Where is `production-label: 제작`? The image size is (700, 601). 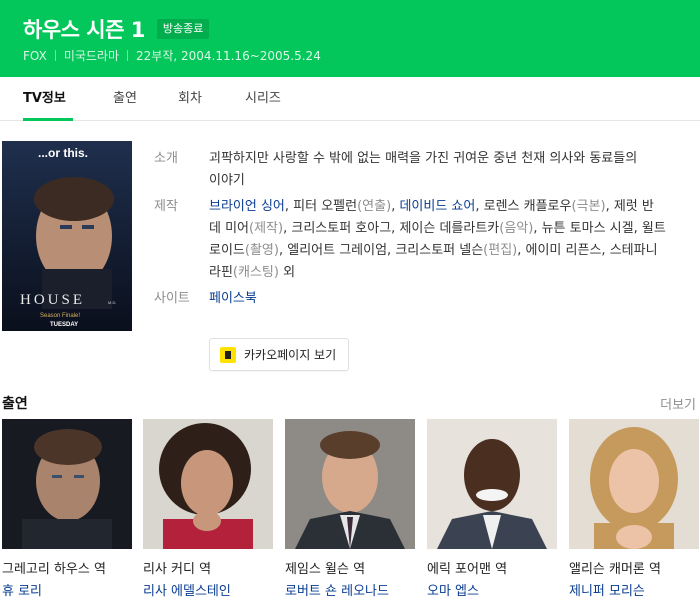
production-label: 제작 is located at coordinates (166, 206).